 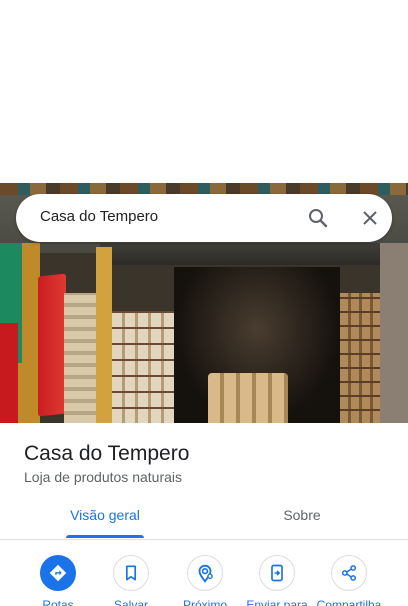 I want to click on search-icon, so click(x=318, y=218).